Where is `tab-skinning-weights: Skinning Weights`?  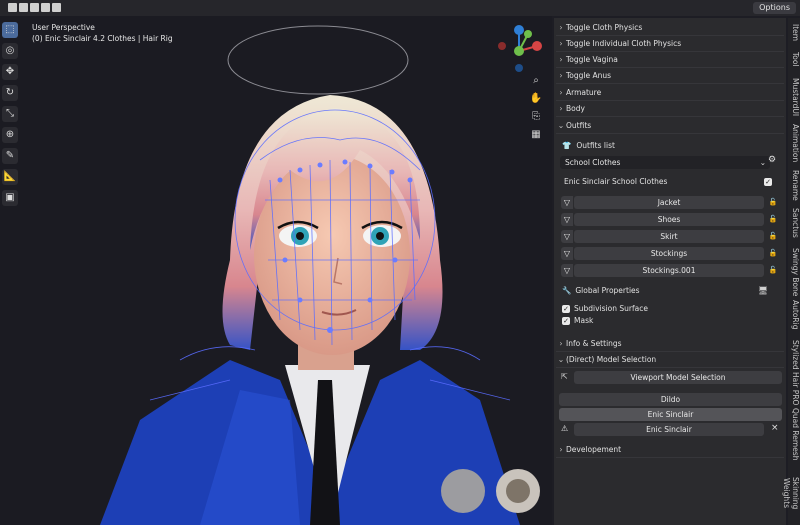
tab-skinning-weights: Skinning Weights is located at coordinates (791, 493).